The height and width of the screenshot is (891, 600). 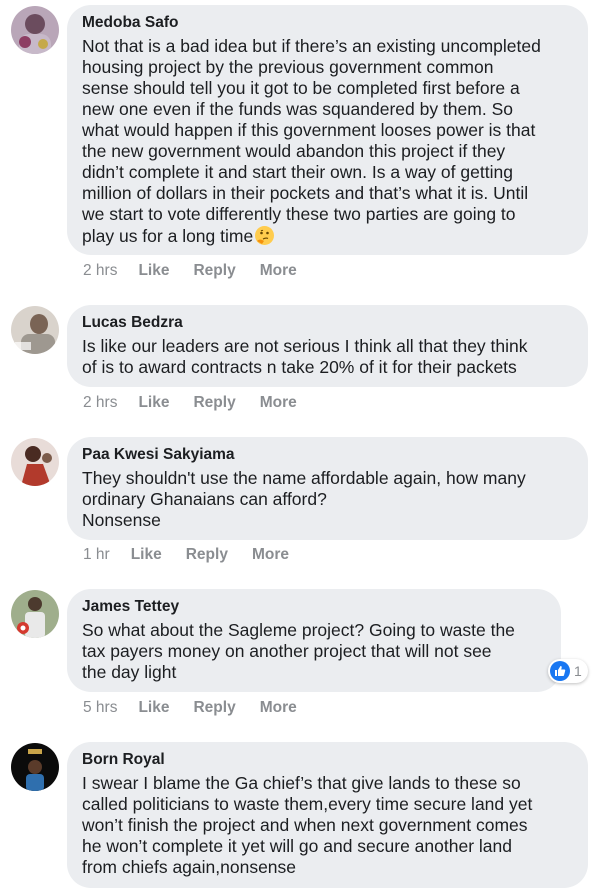 What do you see at coordinates (578, 671) in the screenshot?
I see `reaction-count: 1` at bounding box center [578, 671].